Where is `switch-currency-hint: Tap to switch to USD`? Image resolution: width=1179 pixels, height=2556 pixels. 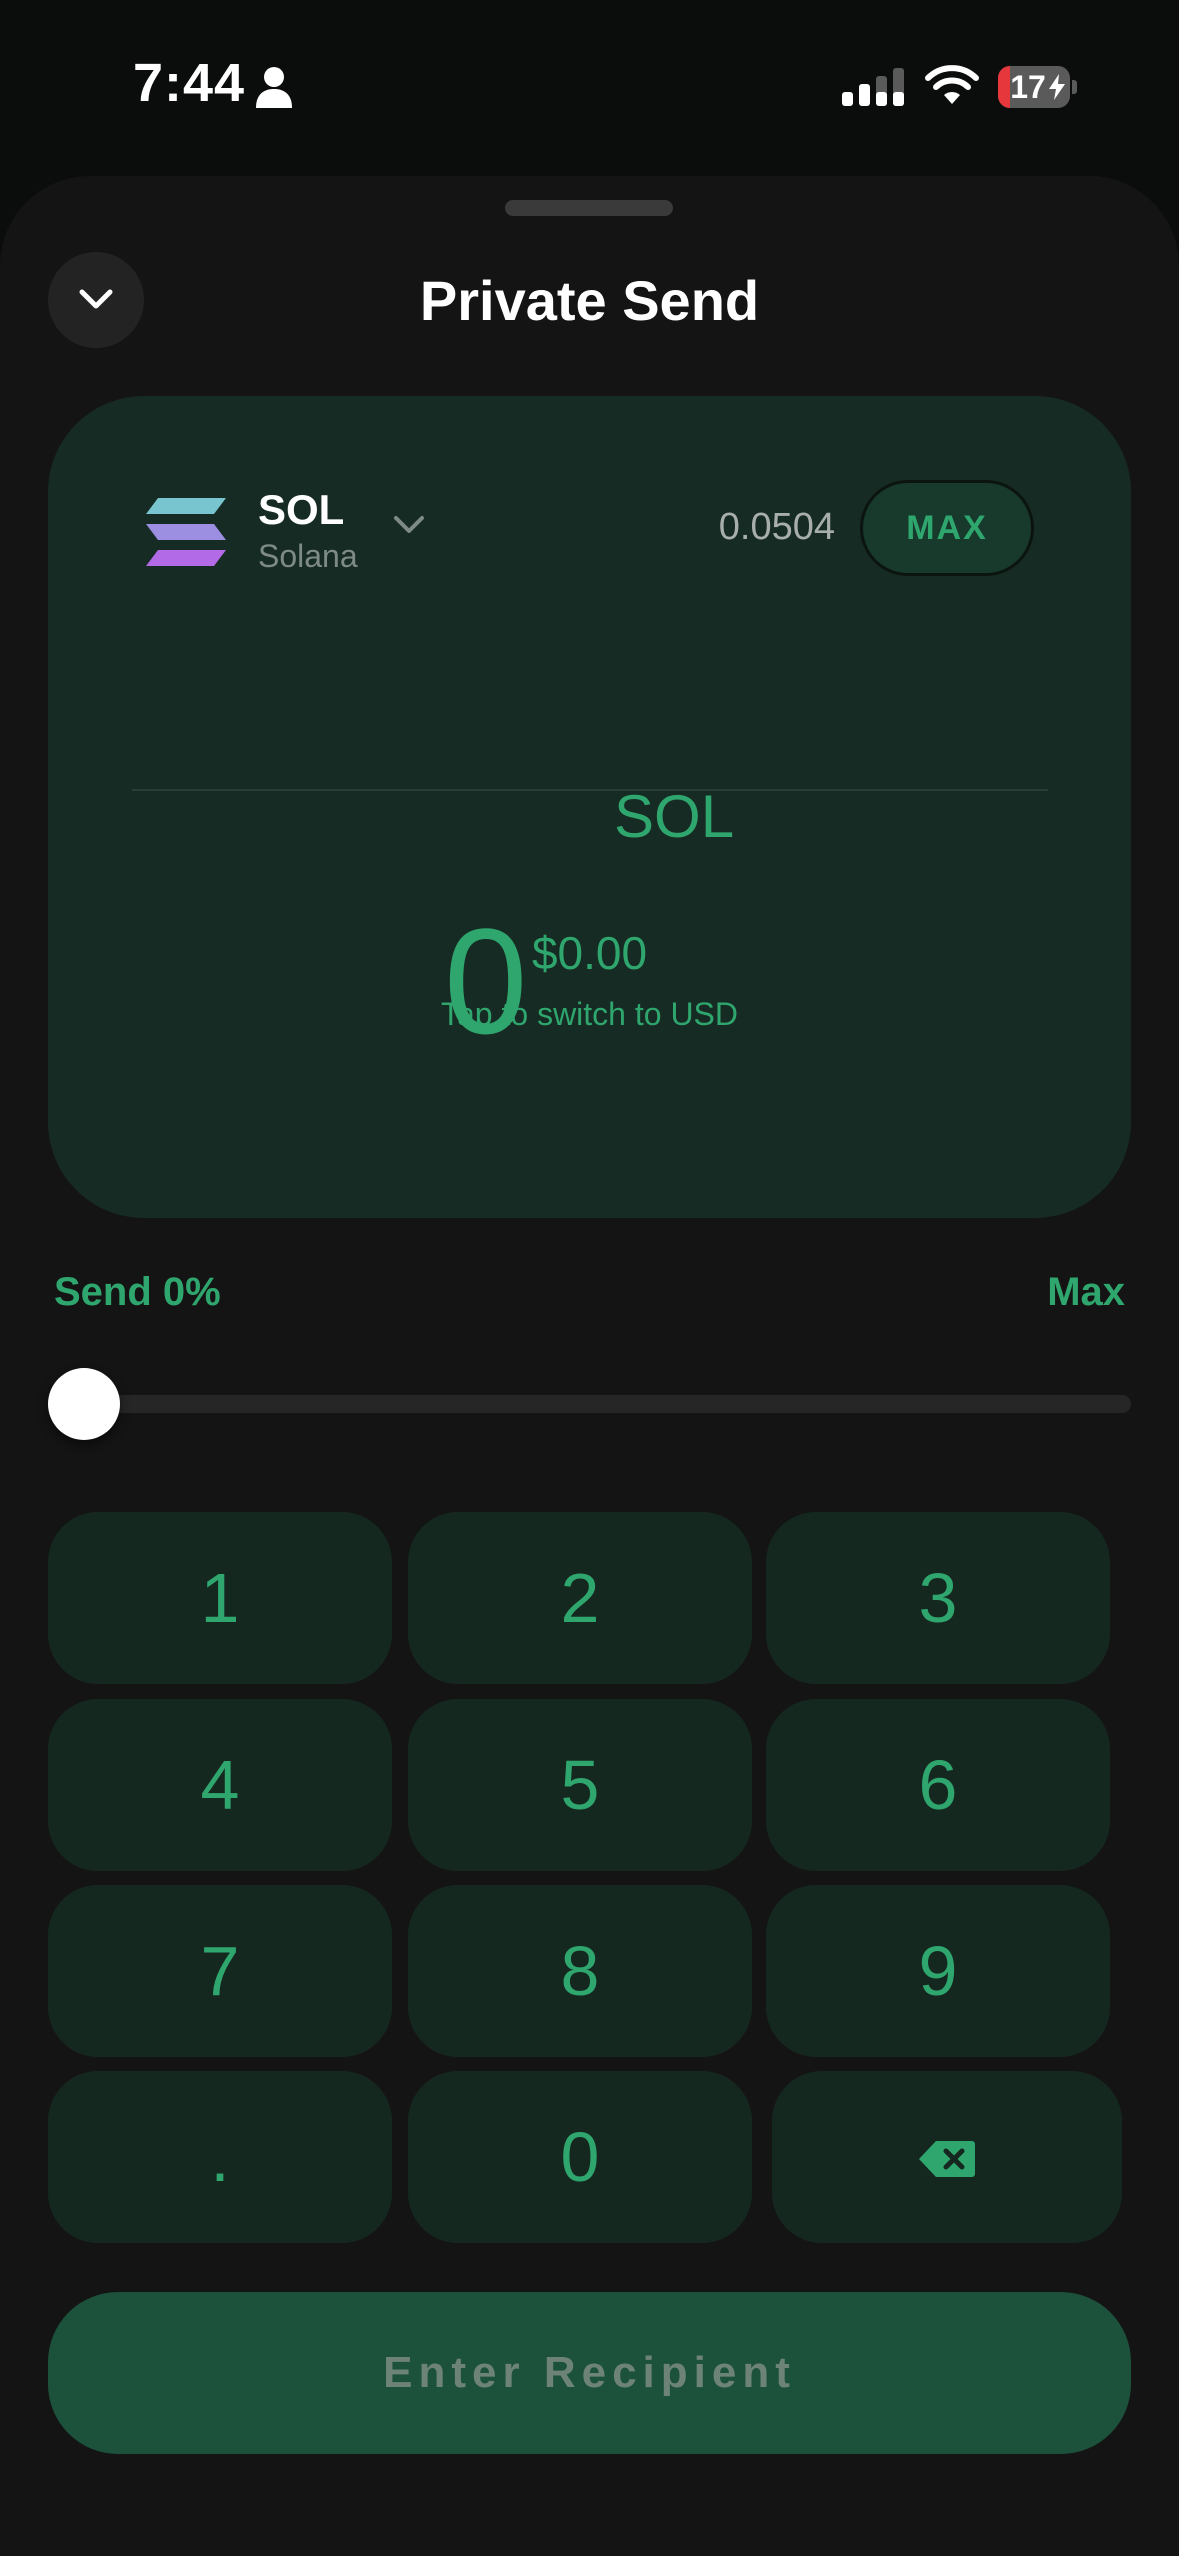
switch-currency-hint: Tap to switch to USD is located at coordinates (589, 1014).